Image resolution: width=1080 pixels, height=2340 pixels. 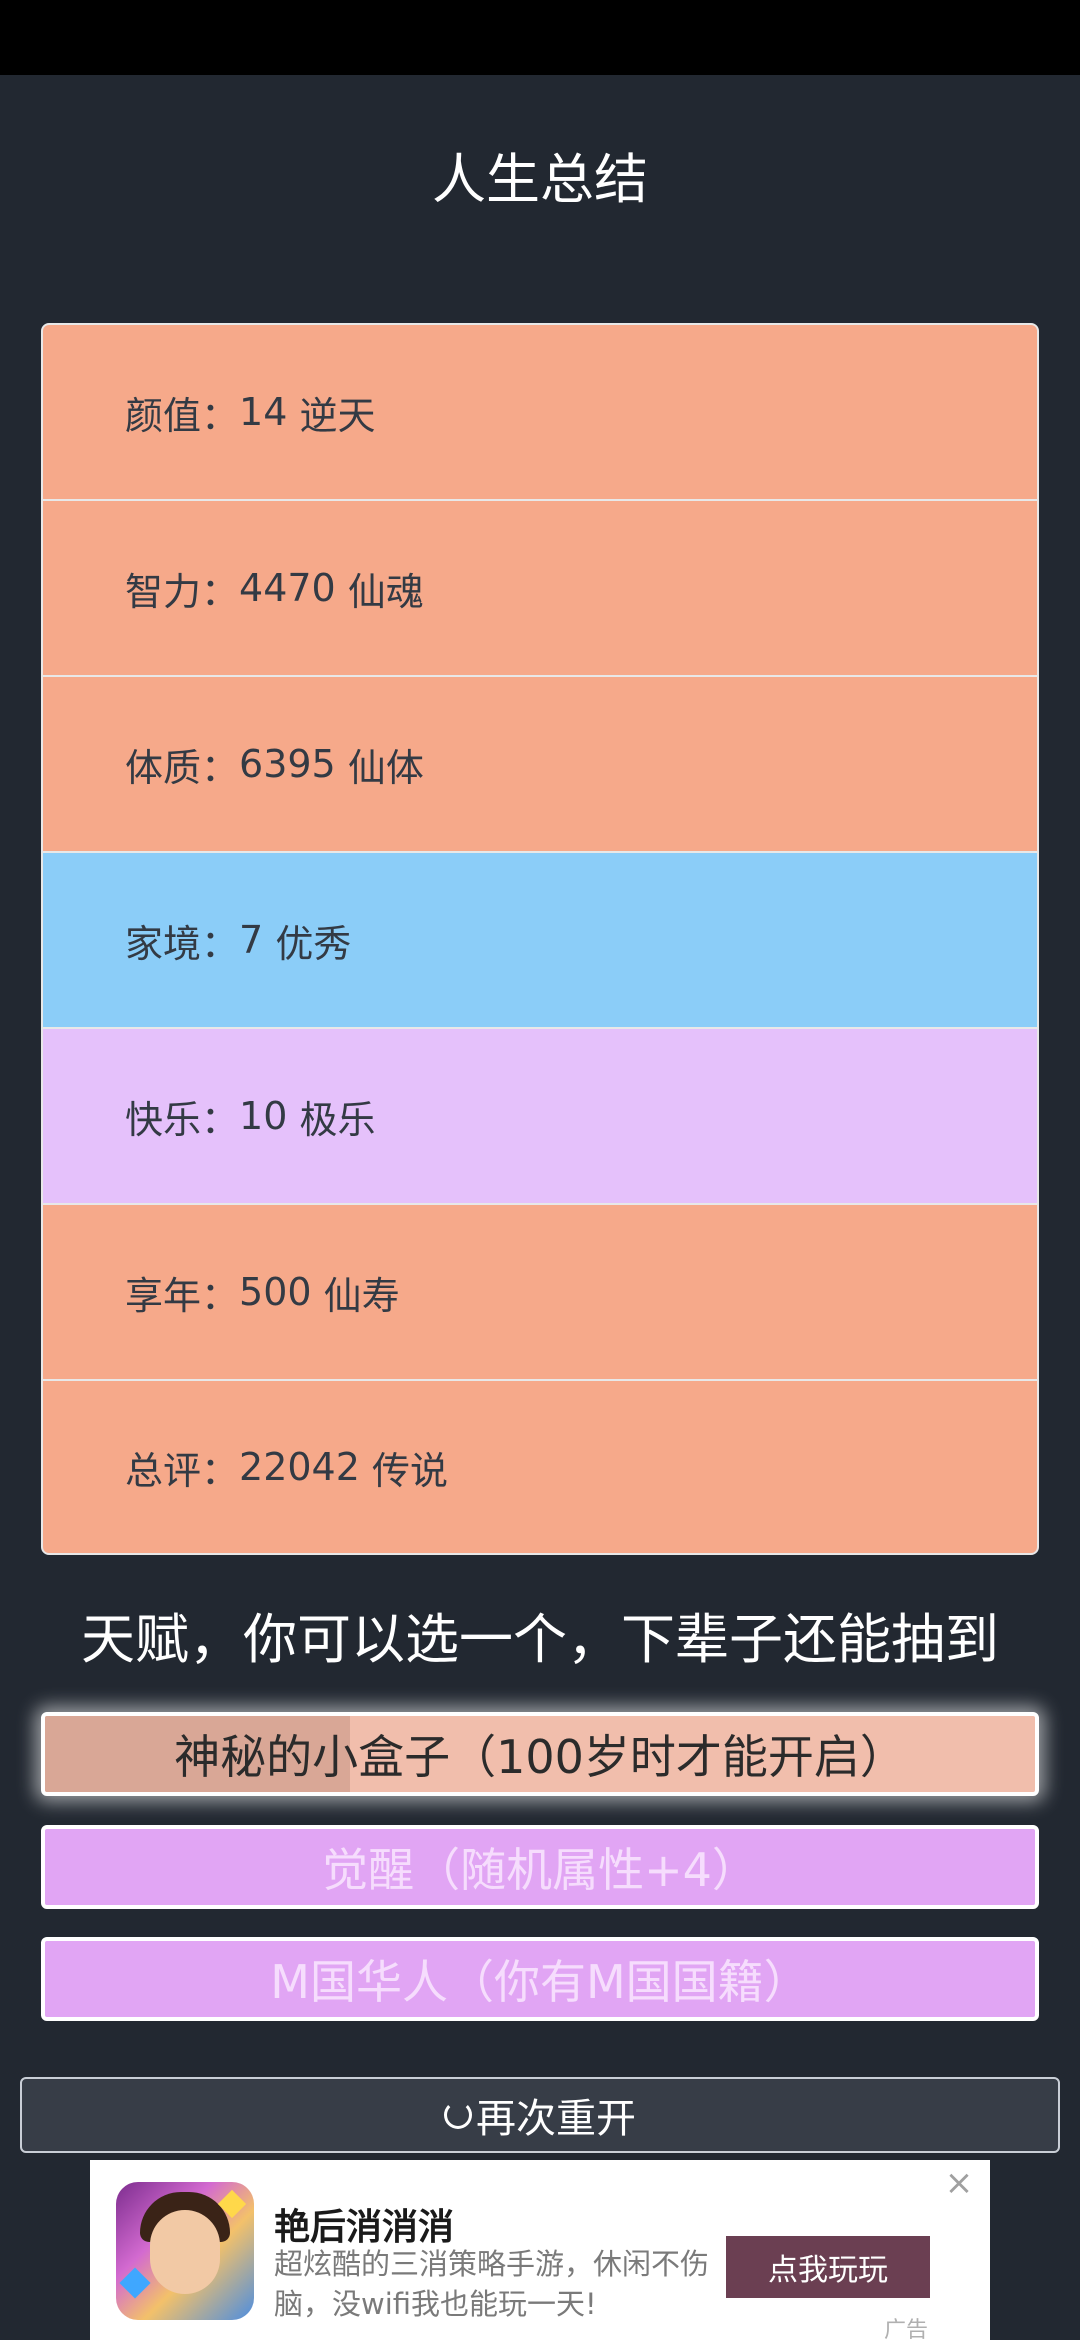 What do you see at coordinates (540, 588) in the screenshot?
I see `stat-row-intelligence: 智力： 4470 仙魂` at bounding box center [540, 588].